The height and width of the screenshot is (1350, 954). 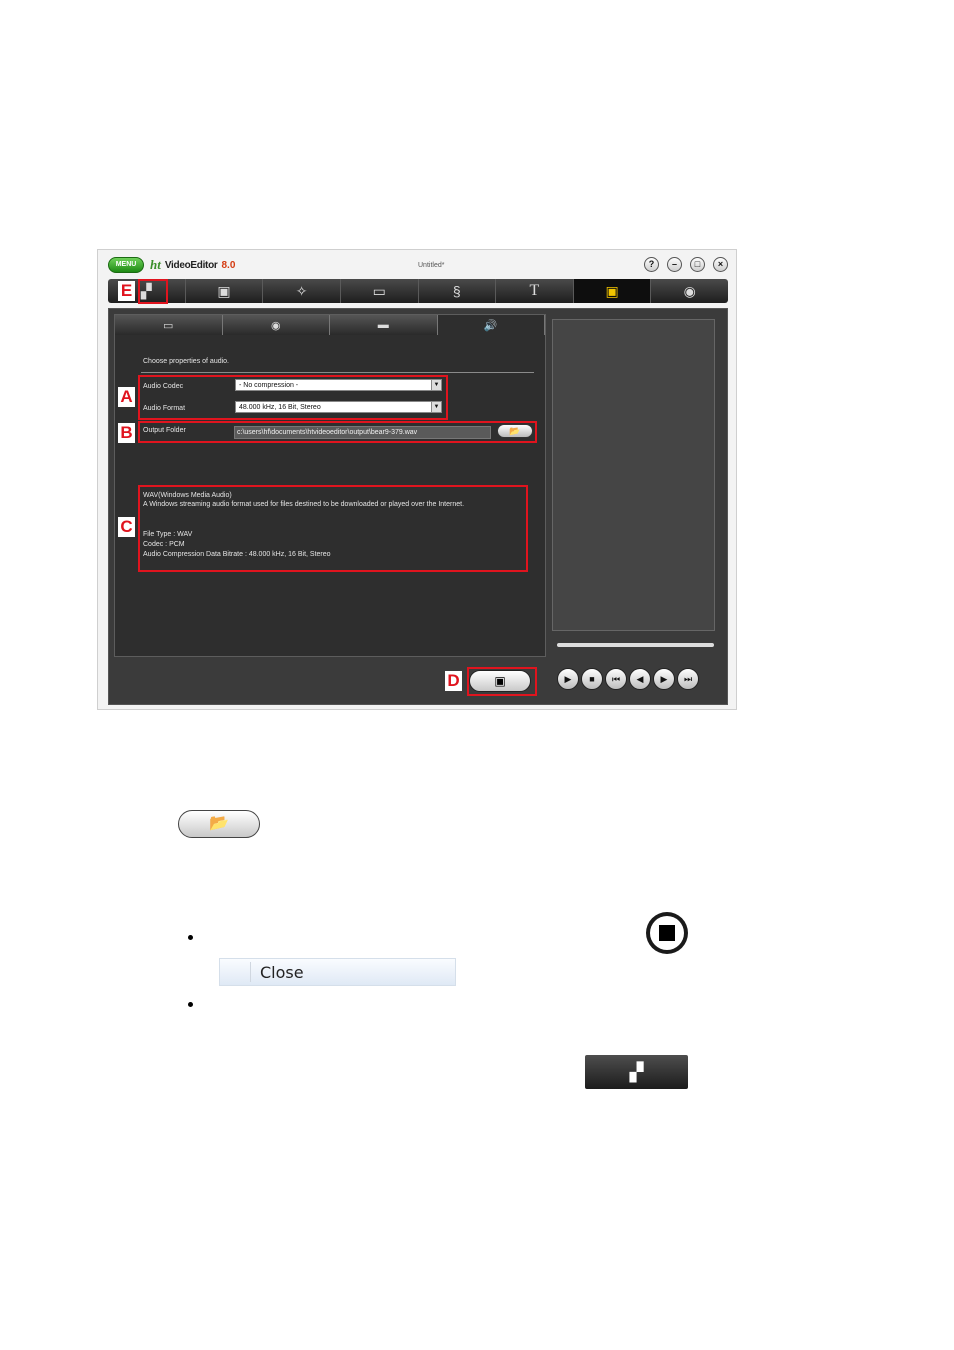 What do you see at coordinates (126, 397) in the screenshot?
I see `callout-a-label: A` at bounding box center [126, 397].